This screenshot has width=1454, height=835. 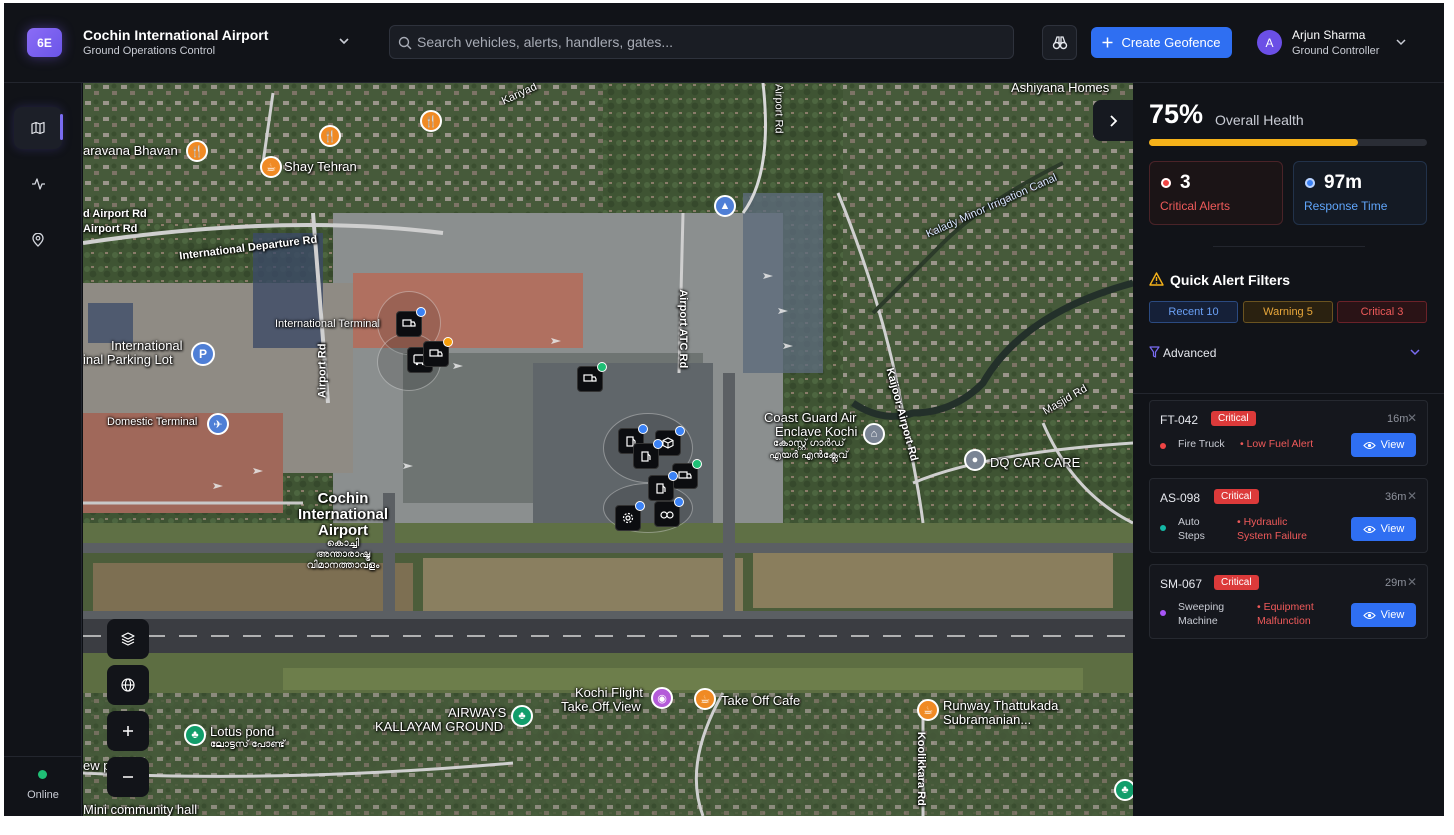 What do you see at coordinates (1059, 42) in the screenshot?
I see `binoculars-button` at bounding box center [1059, 42].